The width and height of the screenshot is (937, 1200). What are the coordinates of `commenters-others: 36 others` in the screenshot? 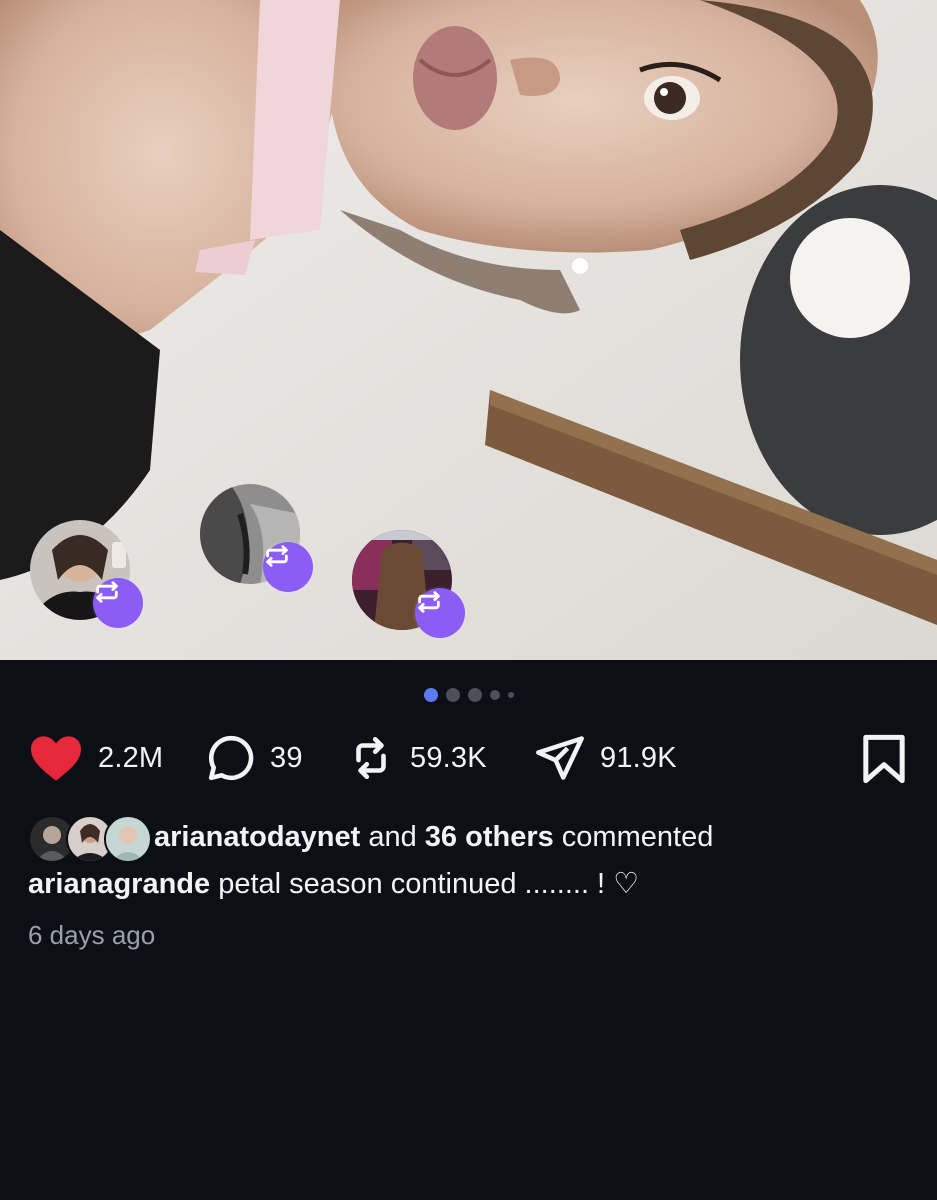 It's located at (489, 837).